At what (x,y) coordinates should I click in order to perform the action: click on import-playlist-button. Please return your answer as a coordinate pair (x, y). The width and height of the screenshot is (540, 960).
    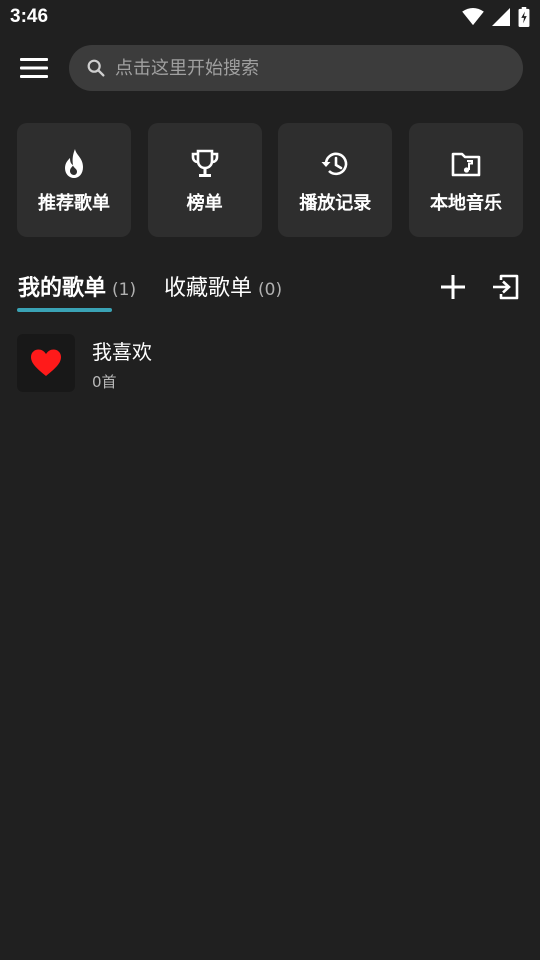
    Looking at the image, I should click on (505, 287).